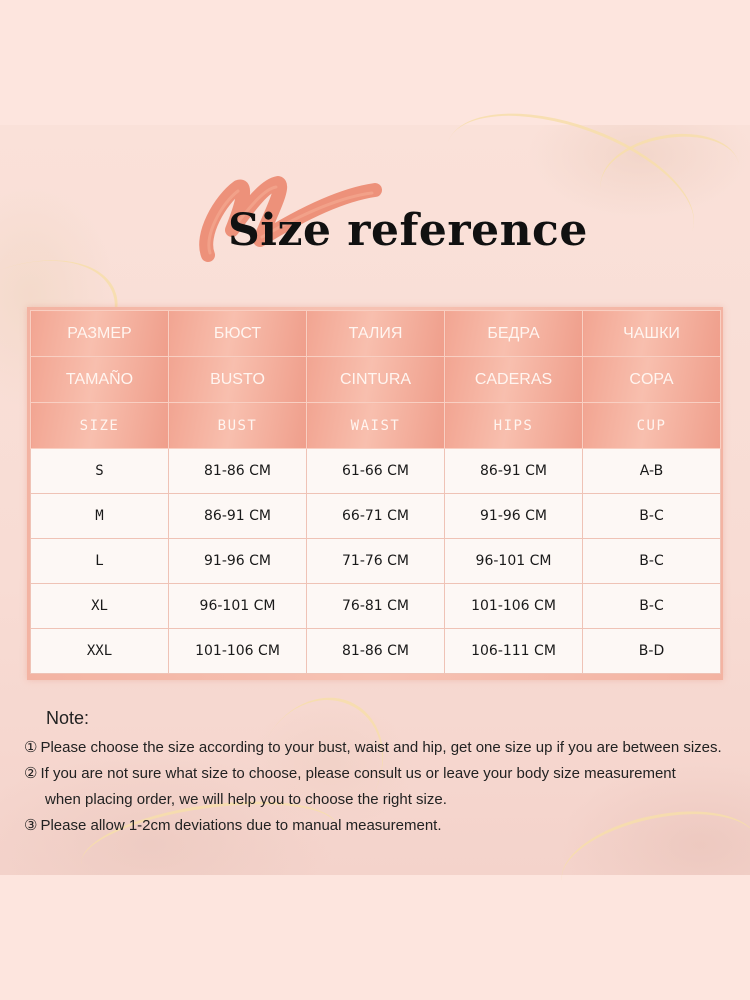  What do you see at coordinates (99, 516) in the screenshot?
I see `size-cell: M` at bounding box center [99, 516].